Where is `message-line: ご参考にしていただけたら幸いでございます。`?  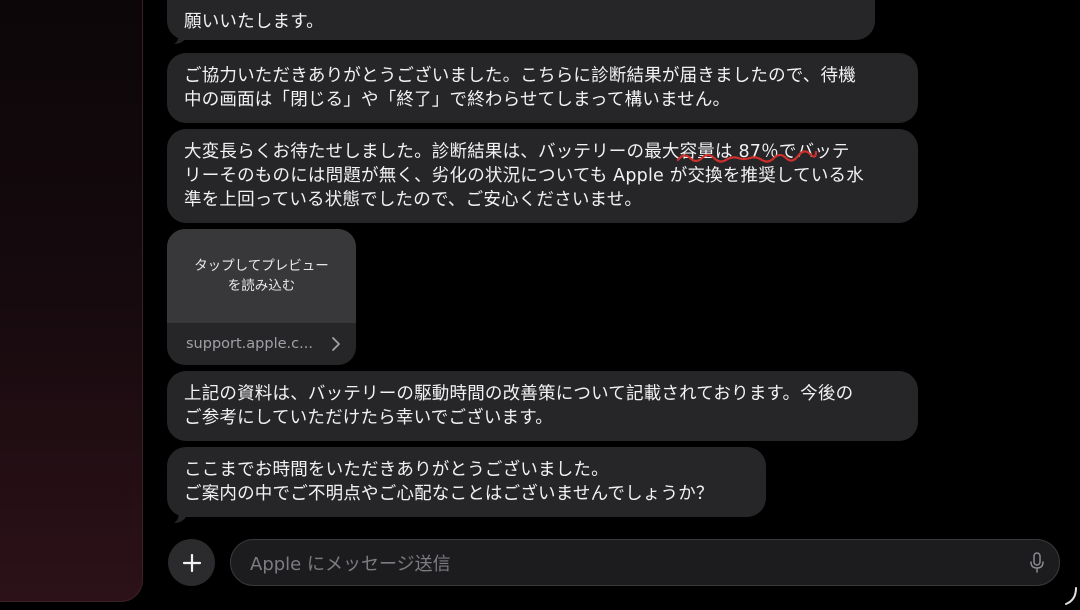
message-line: ご参考にしていただけたら幸いでございます。 is located at coordinates (368, 418).